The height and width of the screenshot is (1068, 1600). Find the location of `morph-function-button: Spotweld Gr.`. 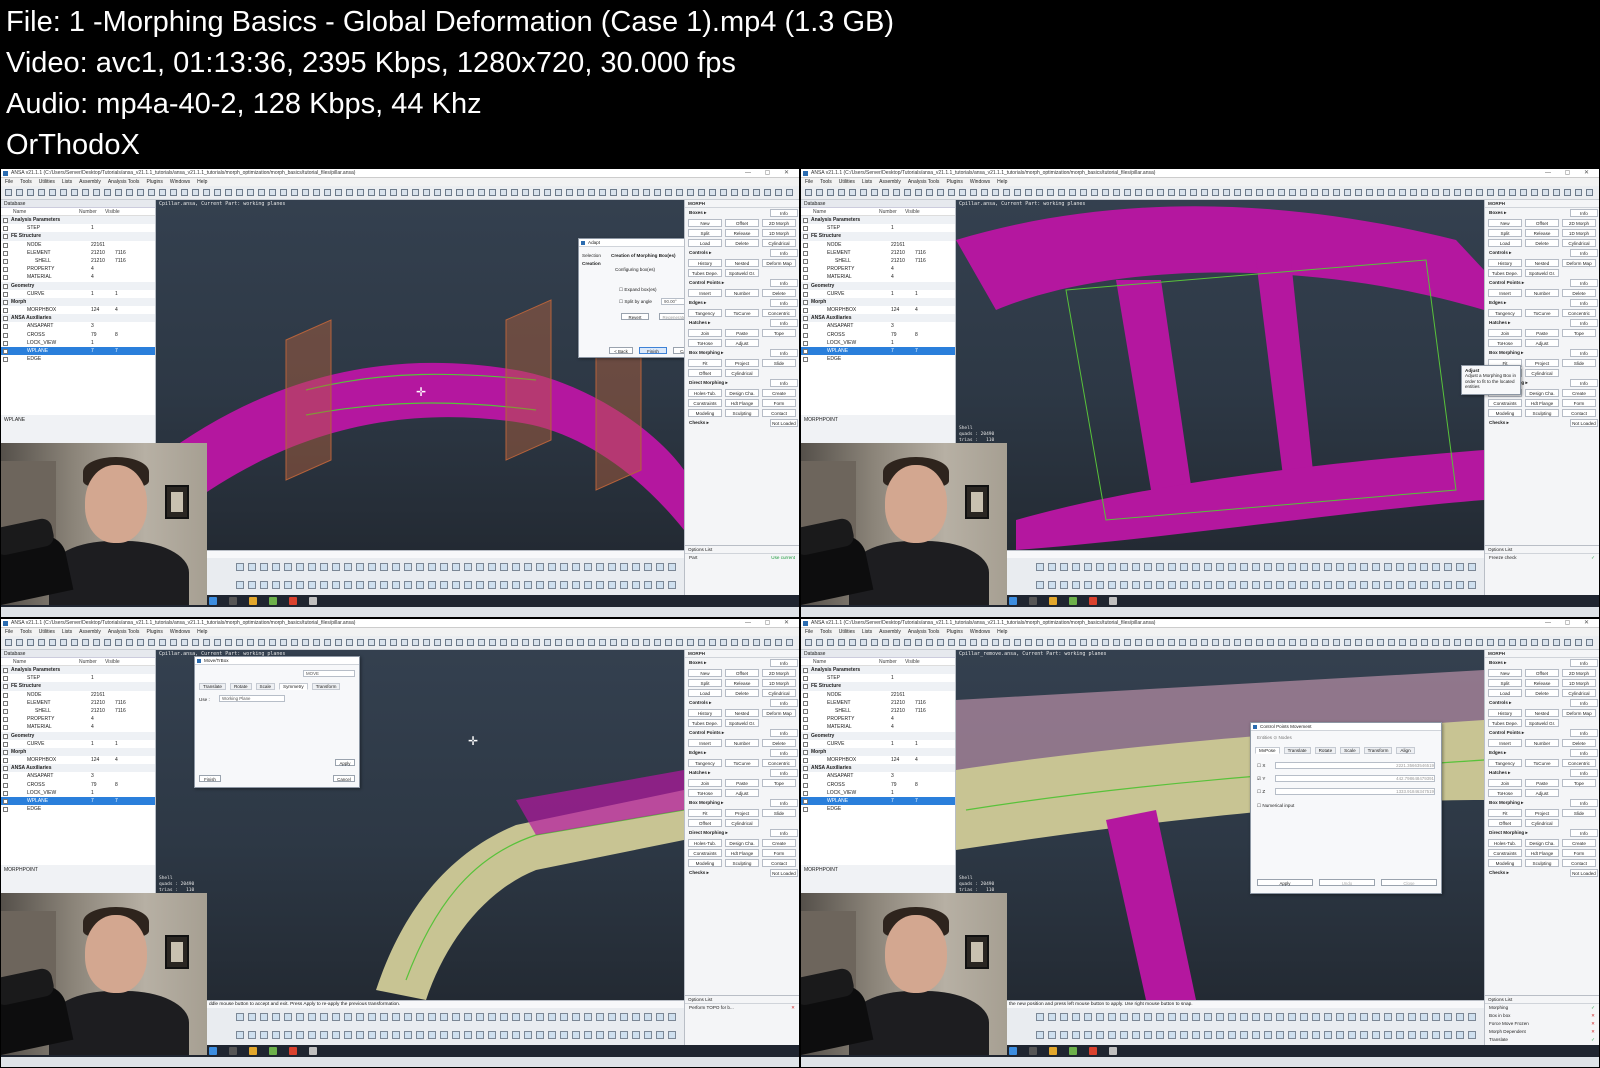

morph-function-button: Spotweld Gr. is located at coordinates (1542, 273).